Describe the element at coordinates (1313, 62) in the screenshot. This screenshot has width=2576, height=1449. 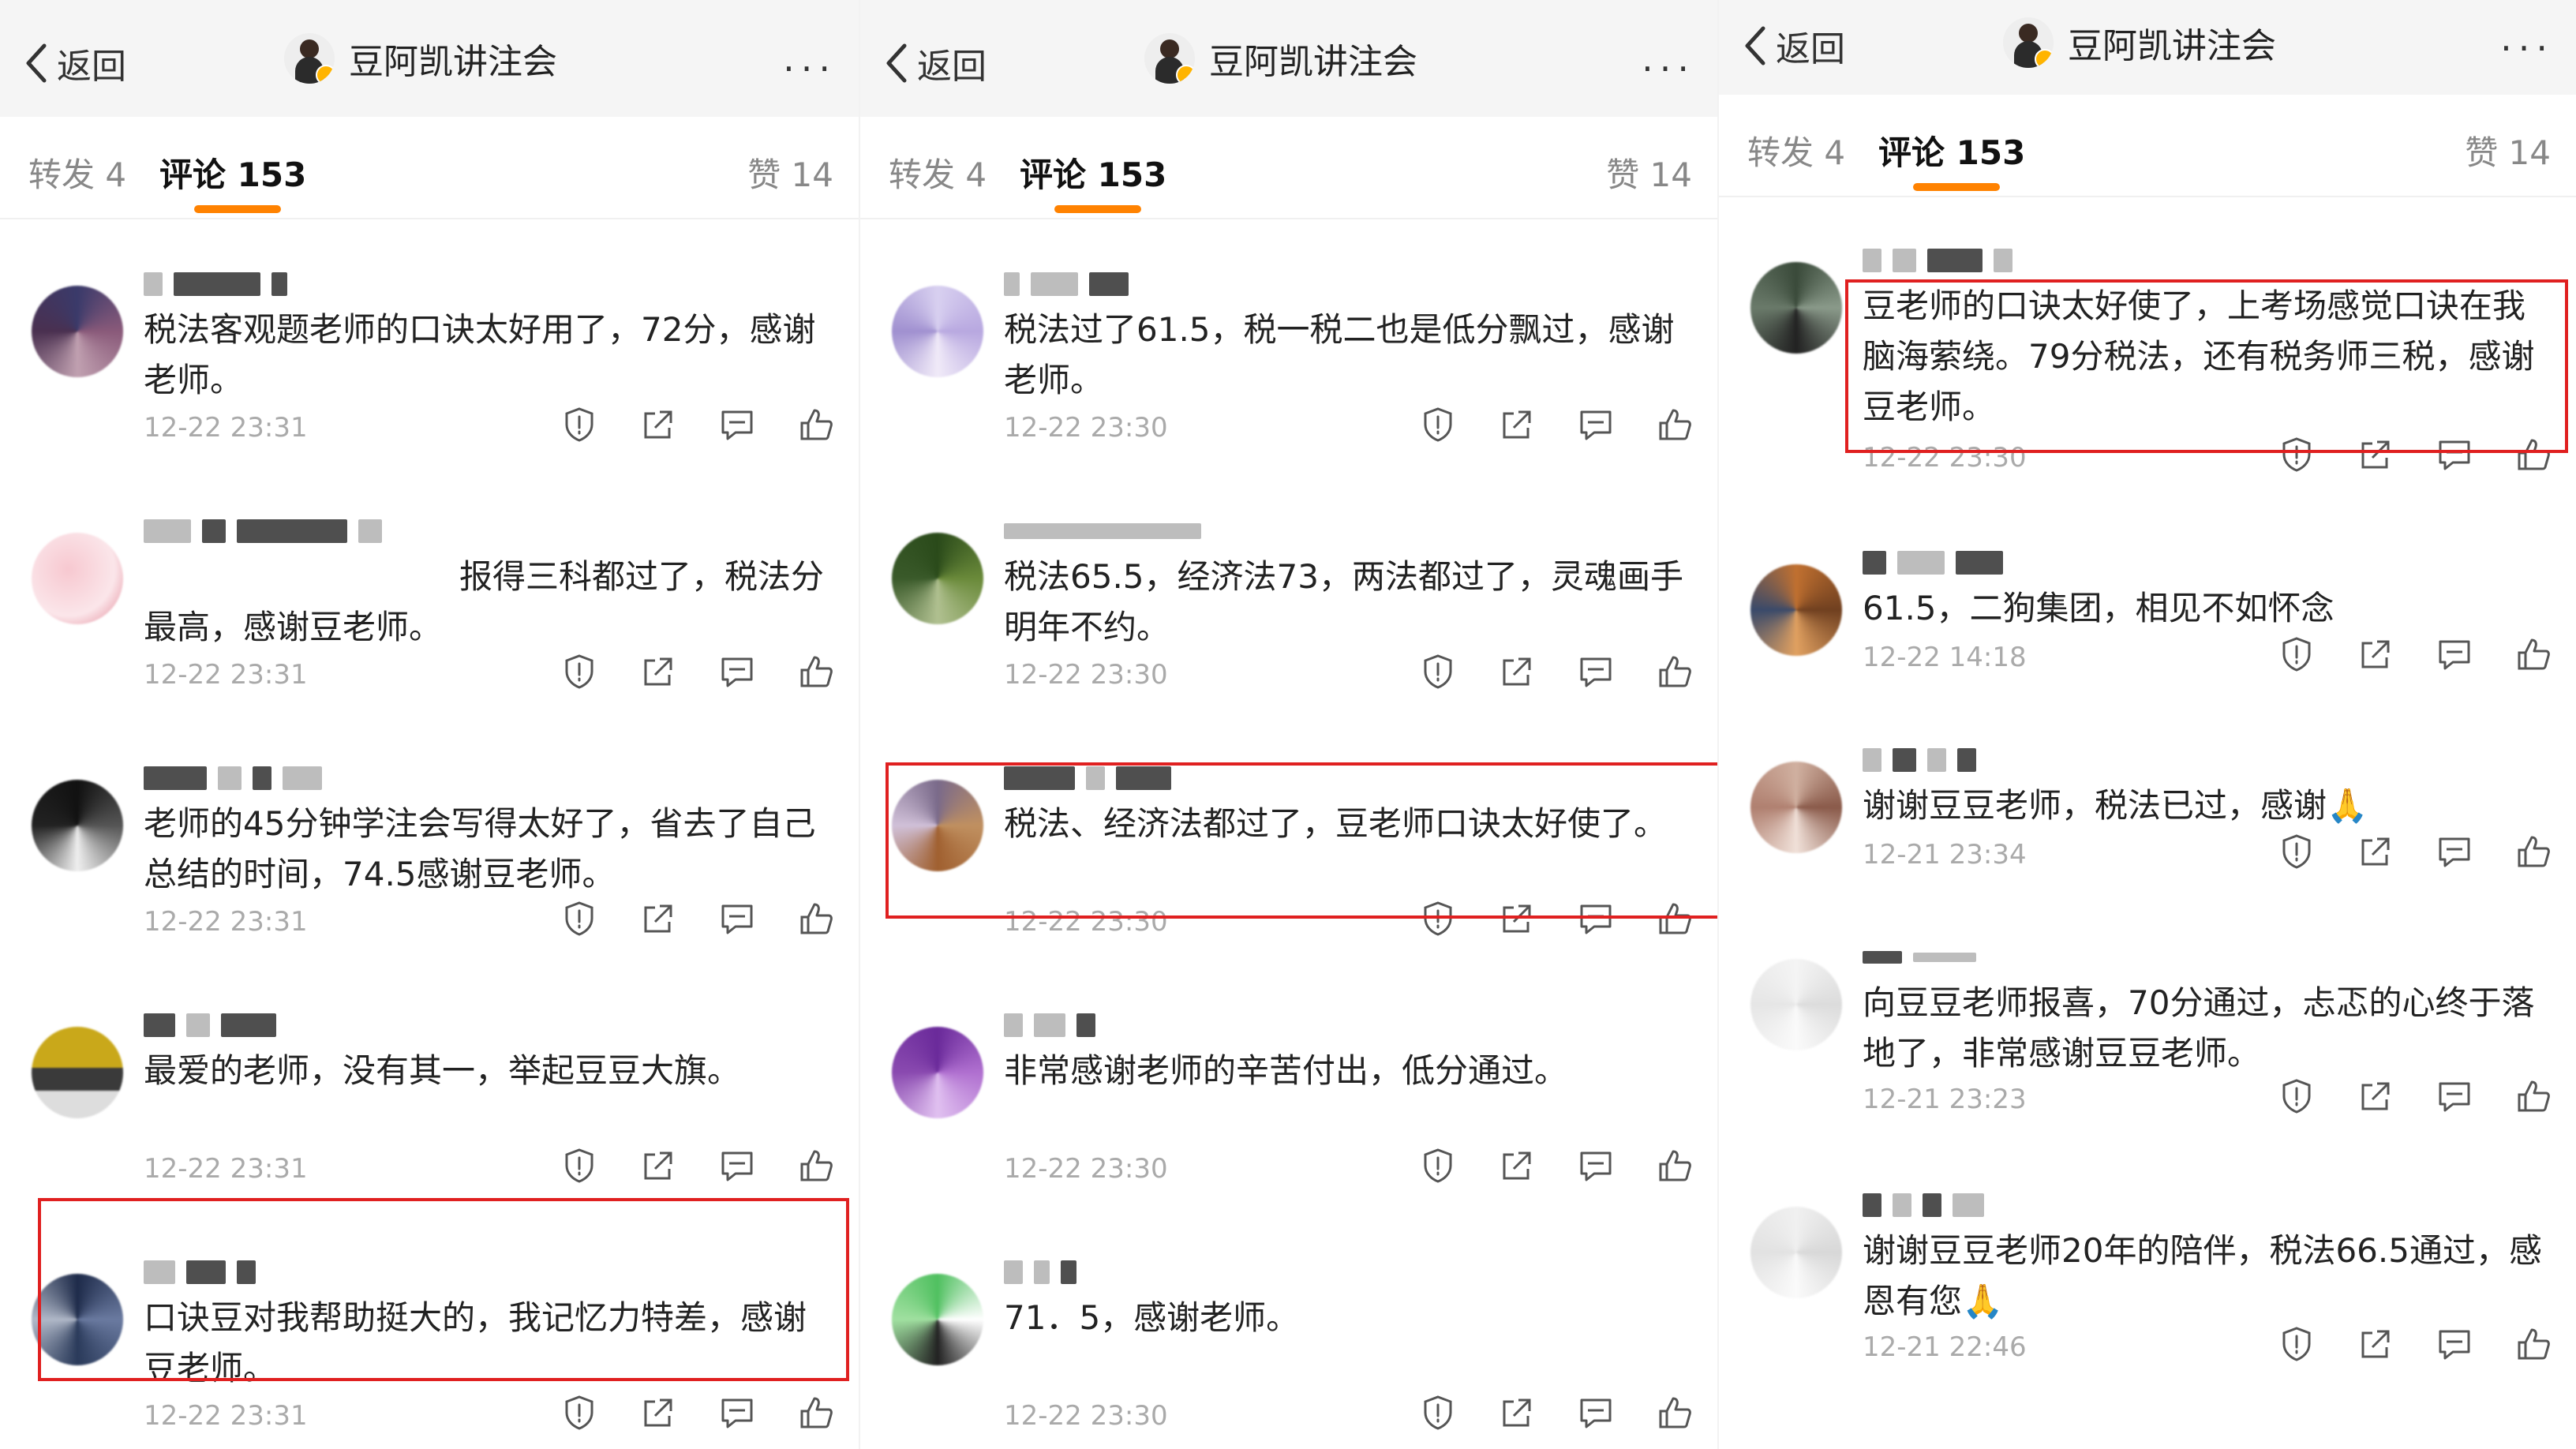
I see `account-name: 豆阿凯讲注会` at that location.